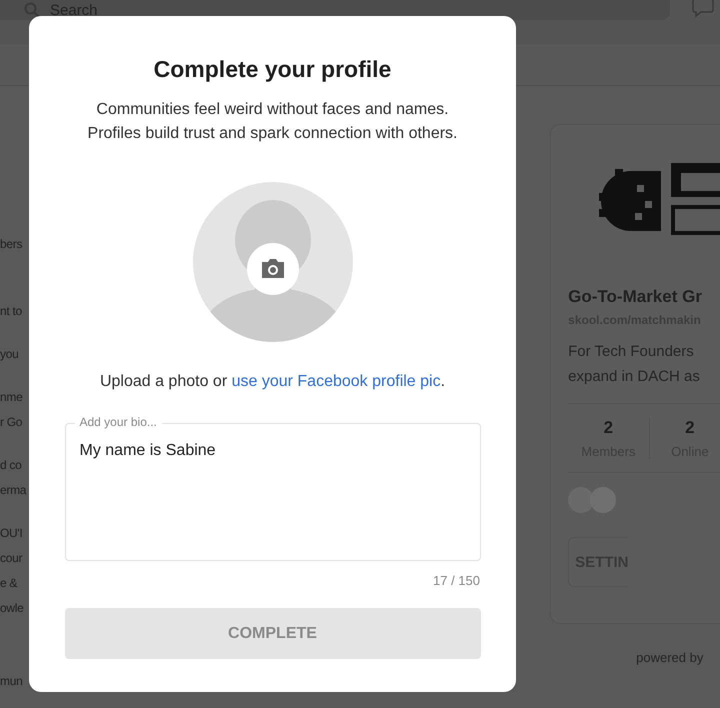 The height and width of the screenshot is (708, 720). Describe the element at coordinates (11, 558) in the screenshot. I see `post-text: cour` at that location.